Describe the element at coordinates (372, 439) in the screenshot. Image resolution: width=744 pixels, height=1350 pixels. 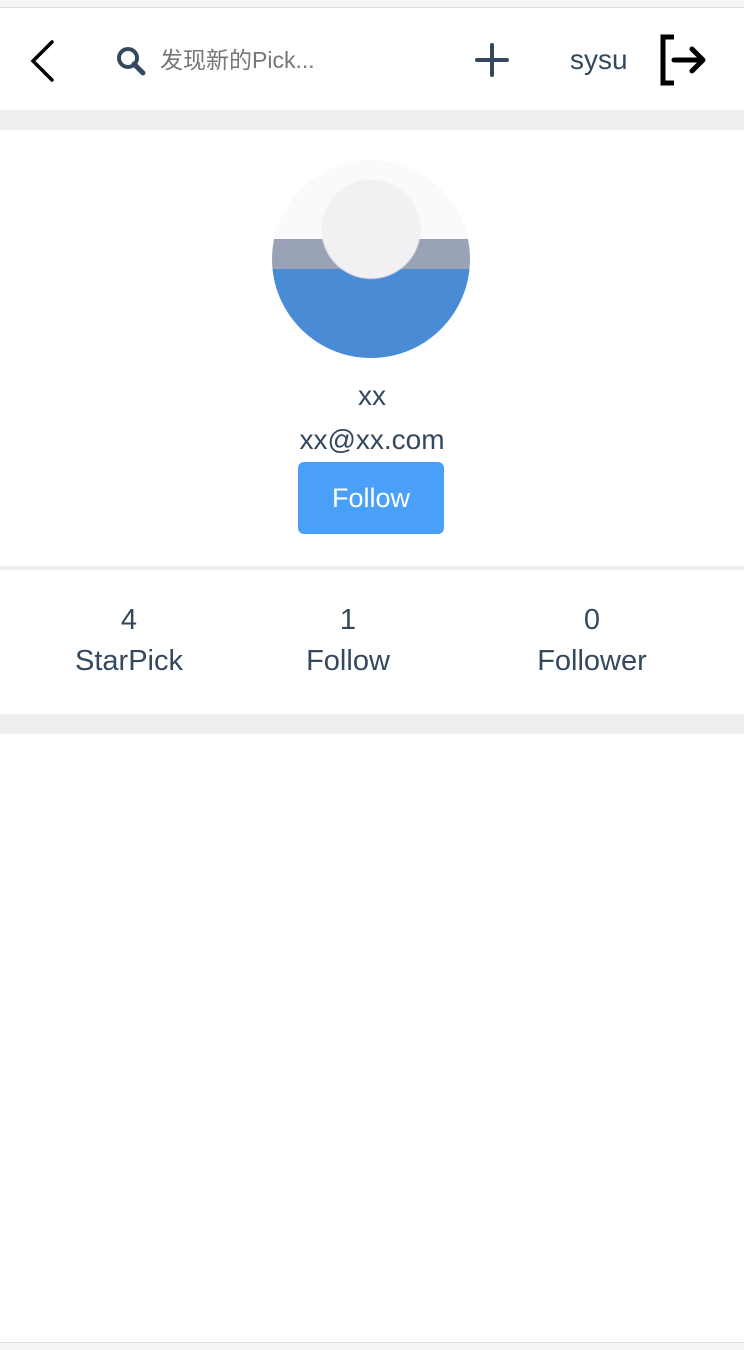
I see `profile-email: xx@xx.com` at that location.